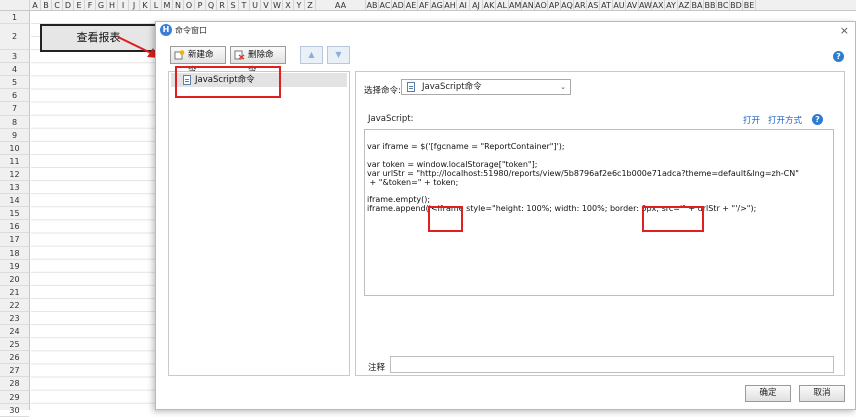 The width and height of the screenshot is (856, 417). What do you see at coordinates (156, 5) in the screenshot?
I see `column-header: L` at bounding box center [156, 5].